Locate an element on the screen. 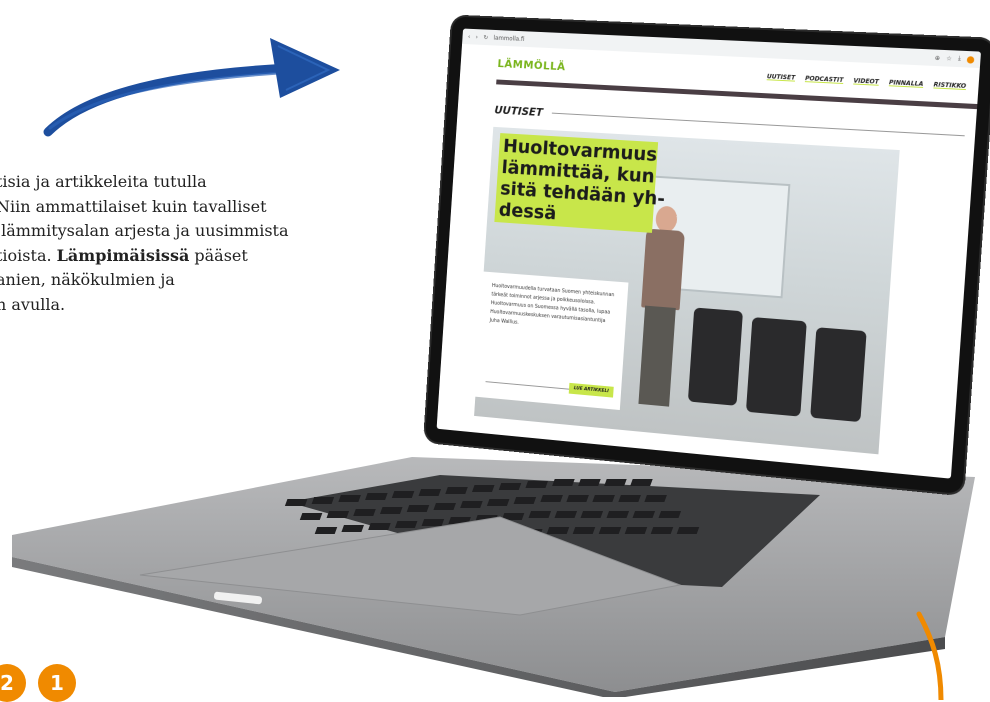 The width and height of the screenshot is (990, 702). star-icon: ☆ is located at coordinates (949, 58).